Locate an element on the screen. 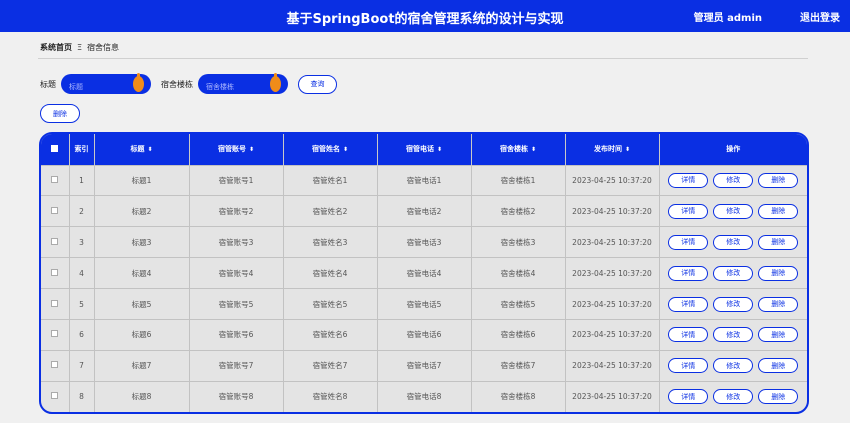 The width and height of the screenshot is (850, 423). title-search-input is located at coordinates (97, 87).